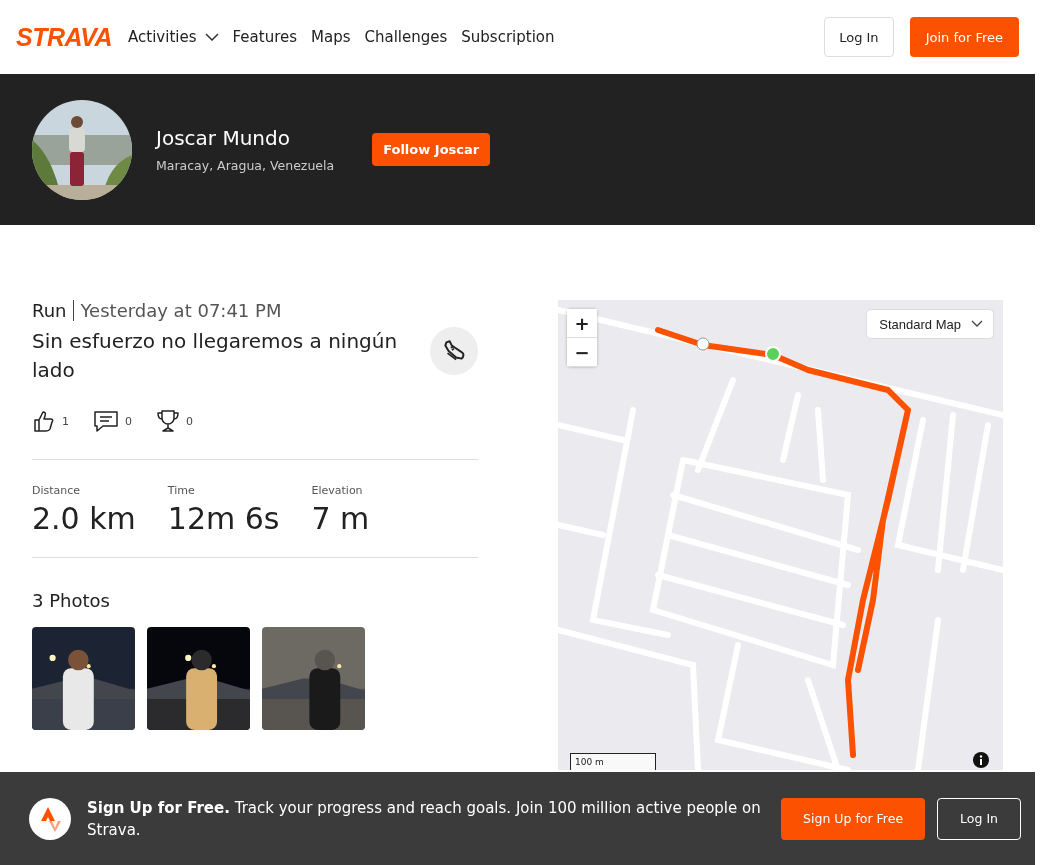  I want to click on comment-count: 0, so click(128, 421).